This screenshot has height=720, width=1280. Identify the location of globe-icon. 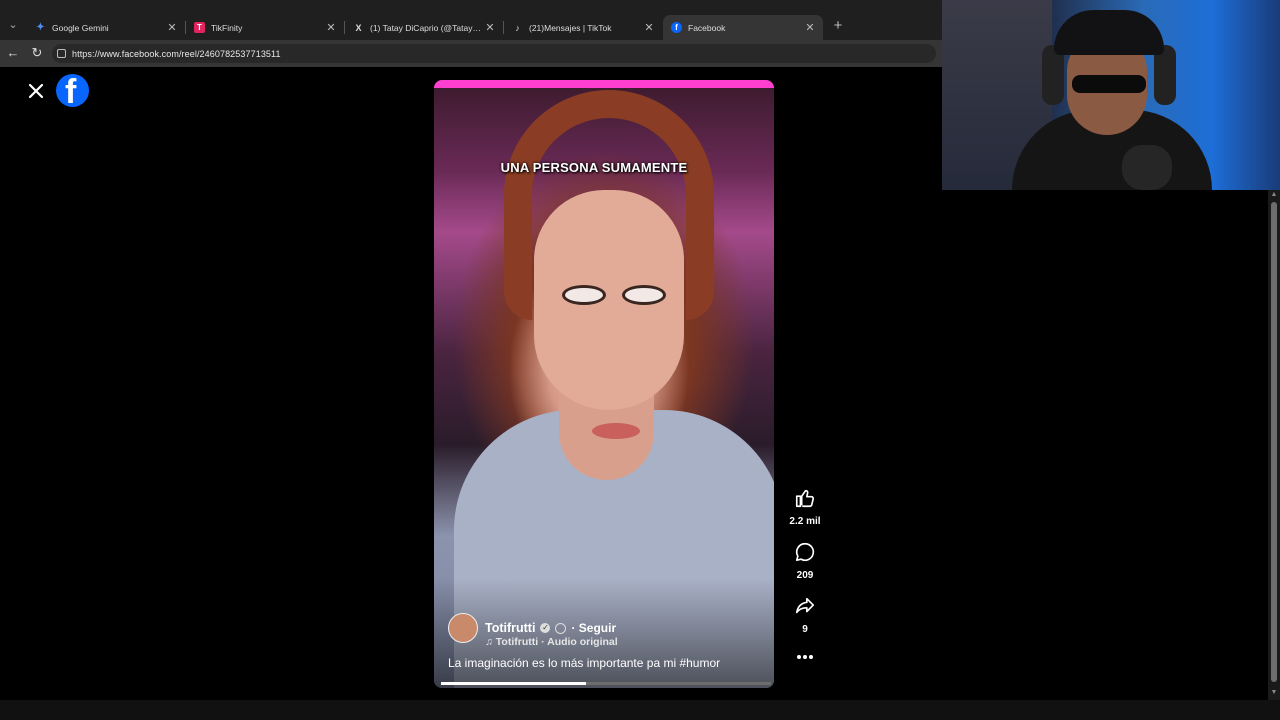
(561, 628).